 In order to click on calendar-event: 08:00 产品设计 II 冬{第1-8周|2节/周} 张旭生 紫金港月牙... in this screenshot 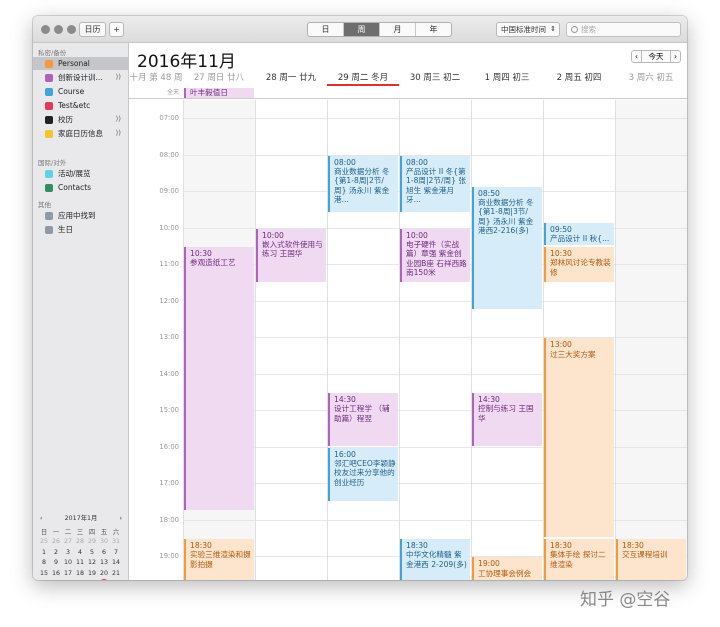, I will do `click(435, 184)`.